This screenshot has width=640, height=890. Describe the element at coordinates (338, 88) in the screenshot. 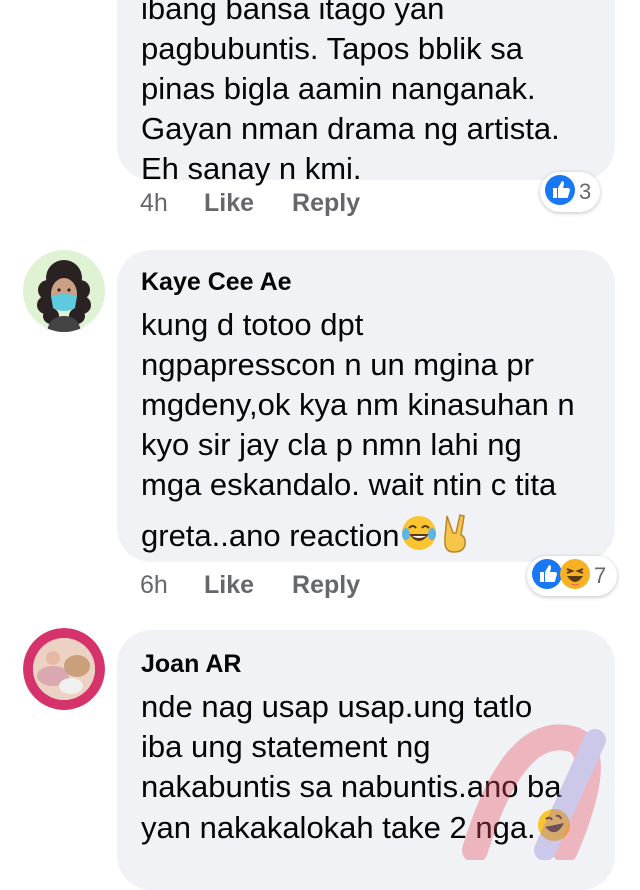

I see `comment-text-line: pinas bigla aamin nanganak.` at that location.